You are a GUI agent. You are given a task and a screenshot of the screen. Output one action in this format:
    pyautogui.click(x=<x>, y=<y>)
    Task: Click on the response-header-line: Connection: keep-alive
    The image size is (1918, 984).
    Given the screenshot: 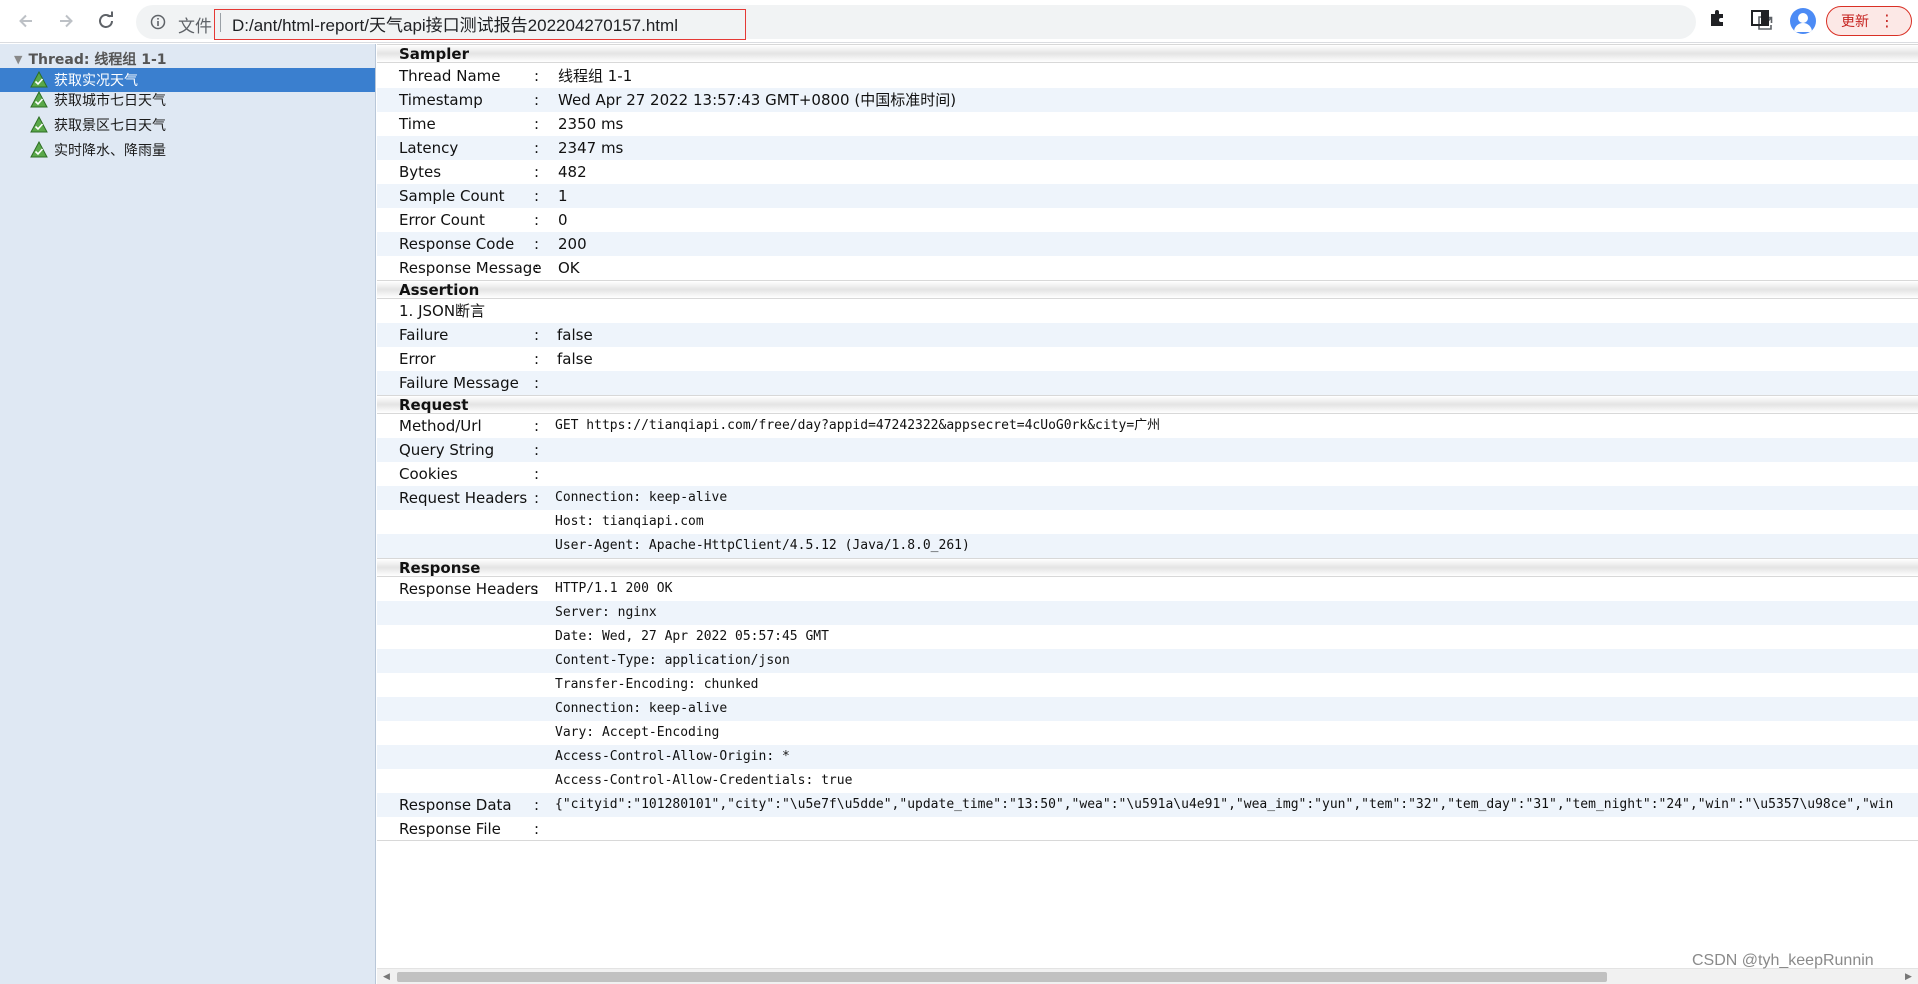 What is the action you would take?
    pyautogui.click(x=1147, y=709)
    